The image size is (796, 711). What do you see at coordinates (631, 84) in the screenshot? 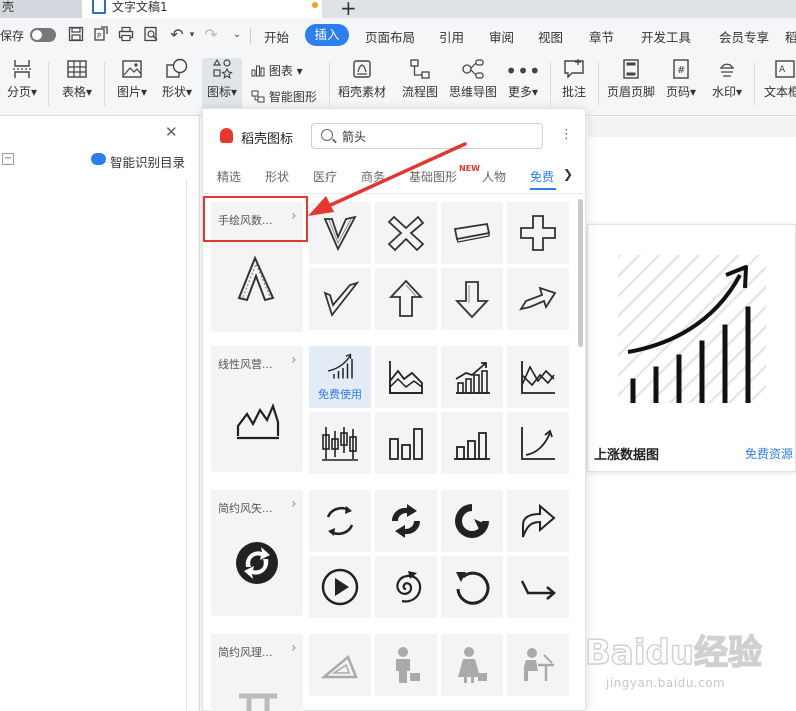
I see `header-footer-button: 页眉页脚` at bounding box center [631, 84].